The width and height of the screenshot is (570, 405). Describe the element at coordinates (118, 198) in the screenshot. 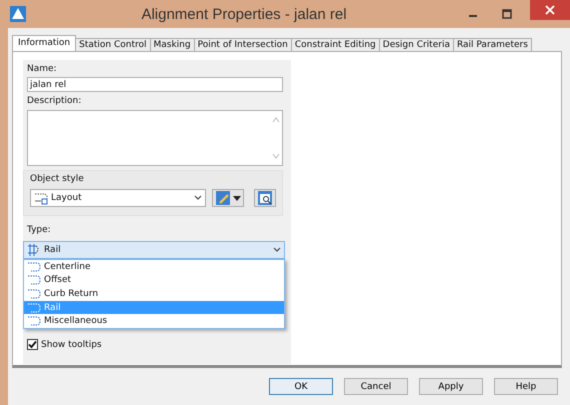

I see `object-style-dropdown: Layout` at that location.